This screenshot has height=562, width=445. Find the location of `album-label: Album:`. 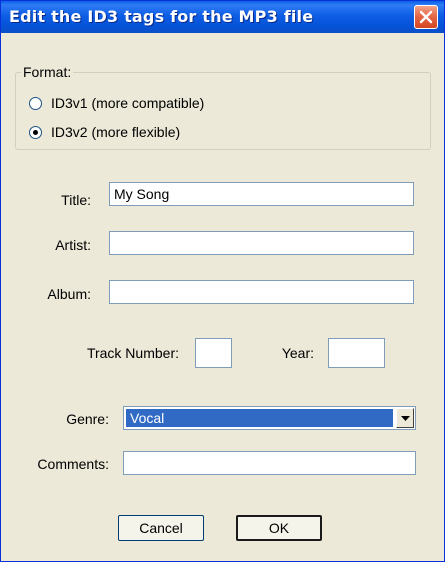

album-label: Album: is located at coordinates (69, 294).